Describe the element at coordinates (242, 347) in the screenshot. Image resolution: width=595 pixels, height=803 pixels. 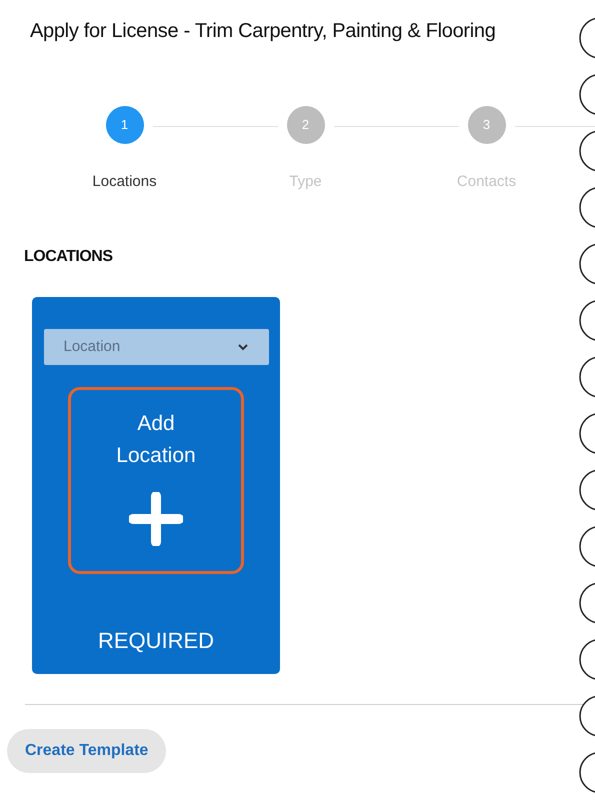
I see `chevron-down-icon` at that location.